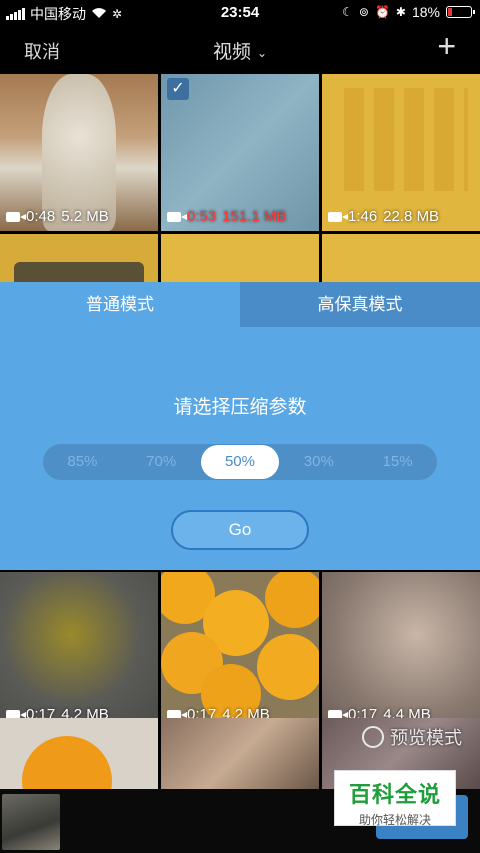 The width and height of the screenshot is (480, 853). Describe the element at coordinates (178, 89) in the screenshot. I see `checkmark-icon: ✓` at that location.